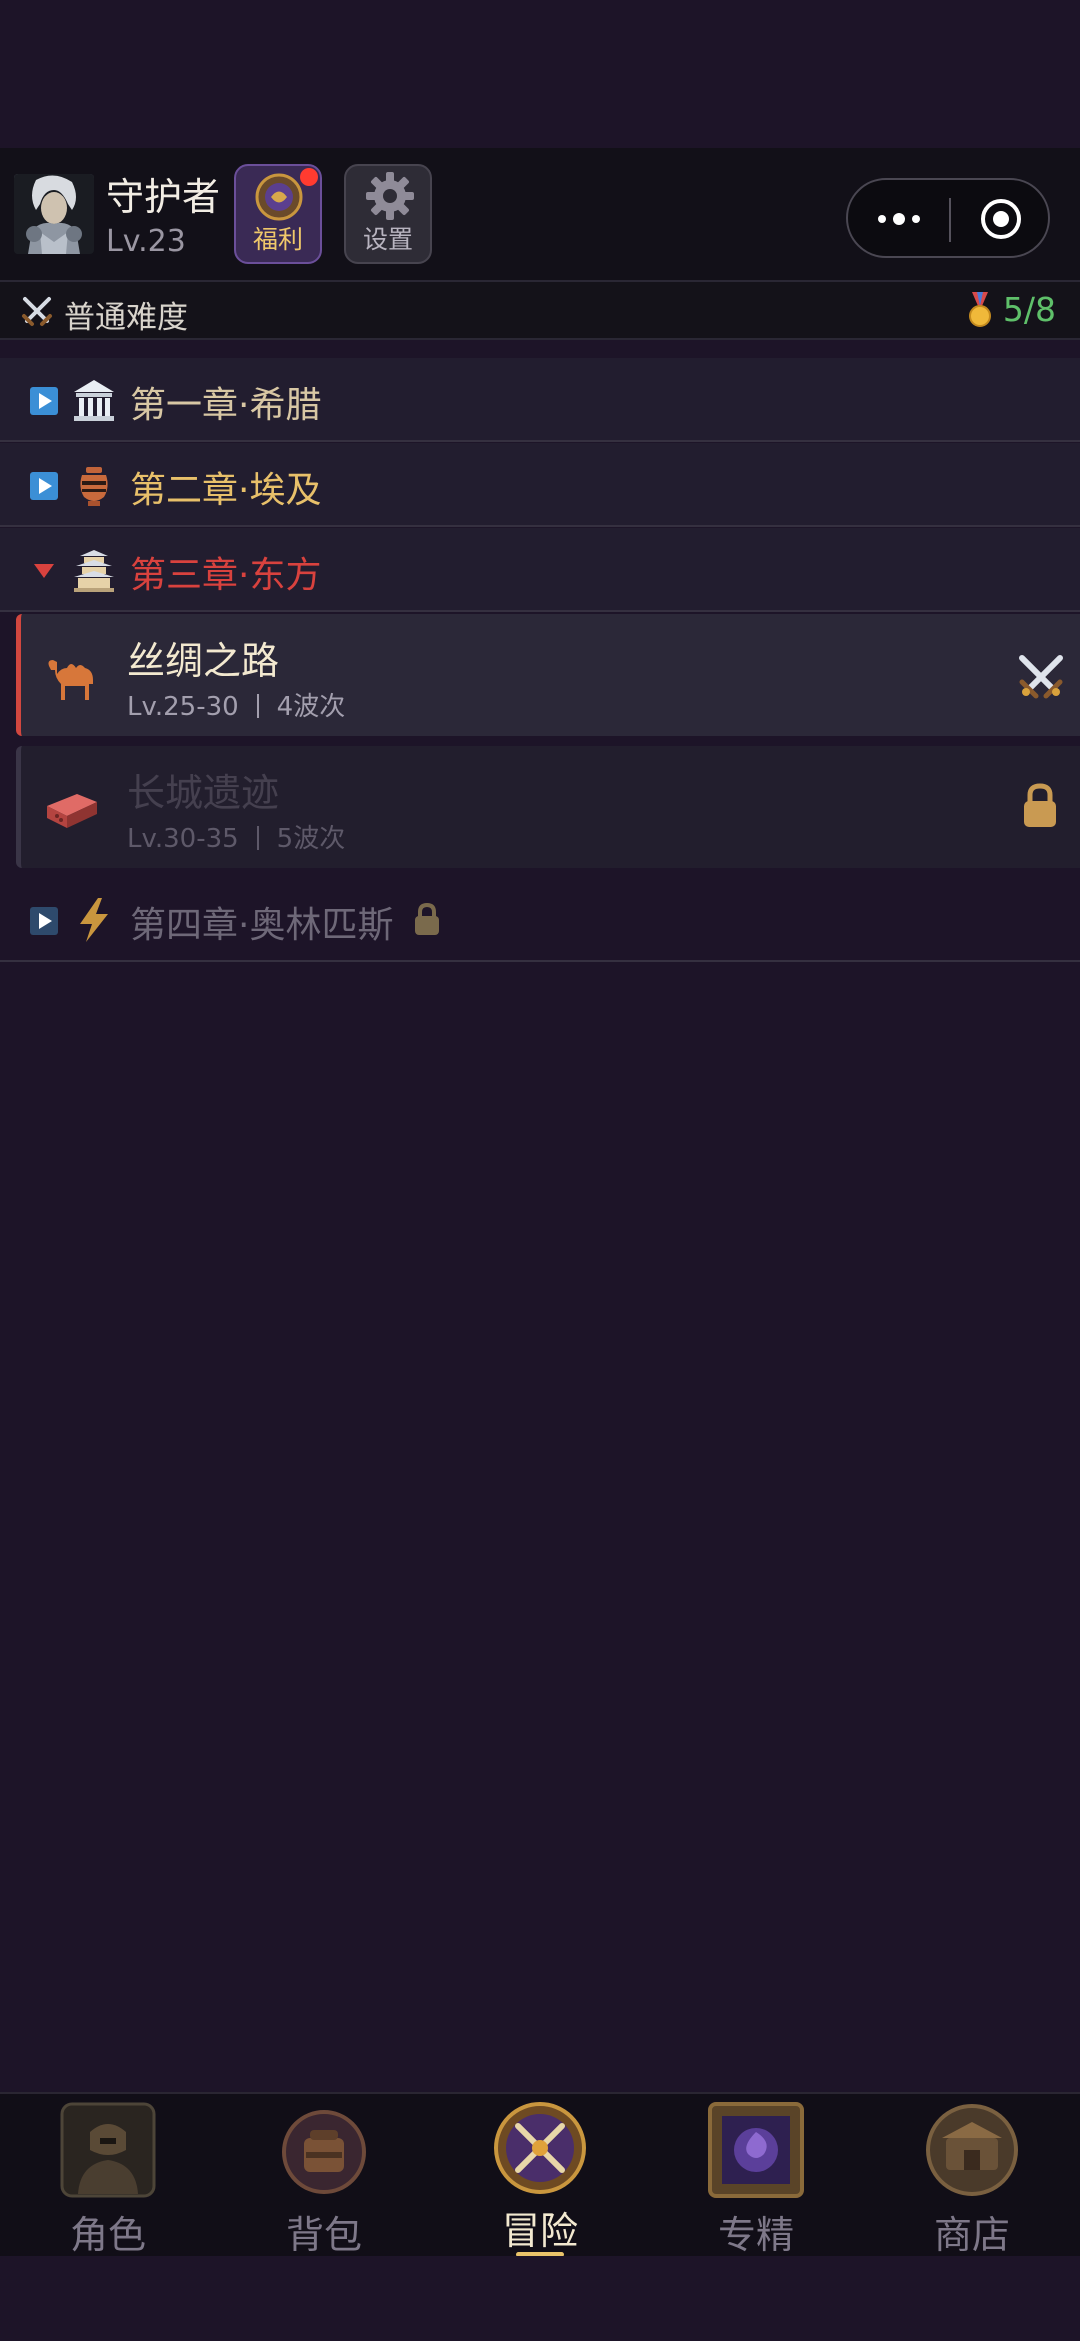  What do you see at coordinates (1001, 219) in the screenshot?
I see `close-target-icon` at bounding box center [1001, 219].